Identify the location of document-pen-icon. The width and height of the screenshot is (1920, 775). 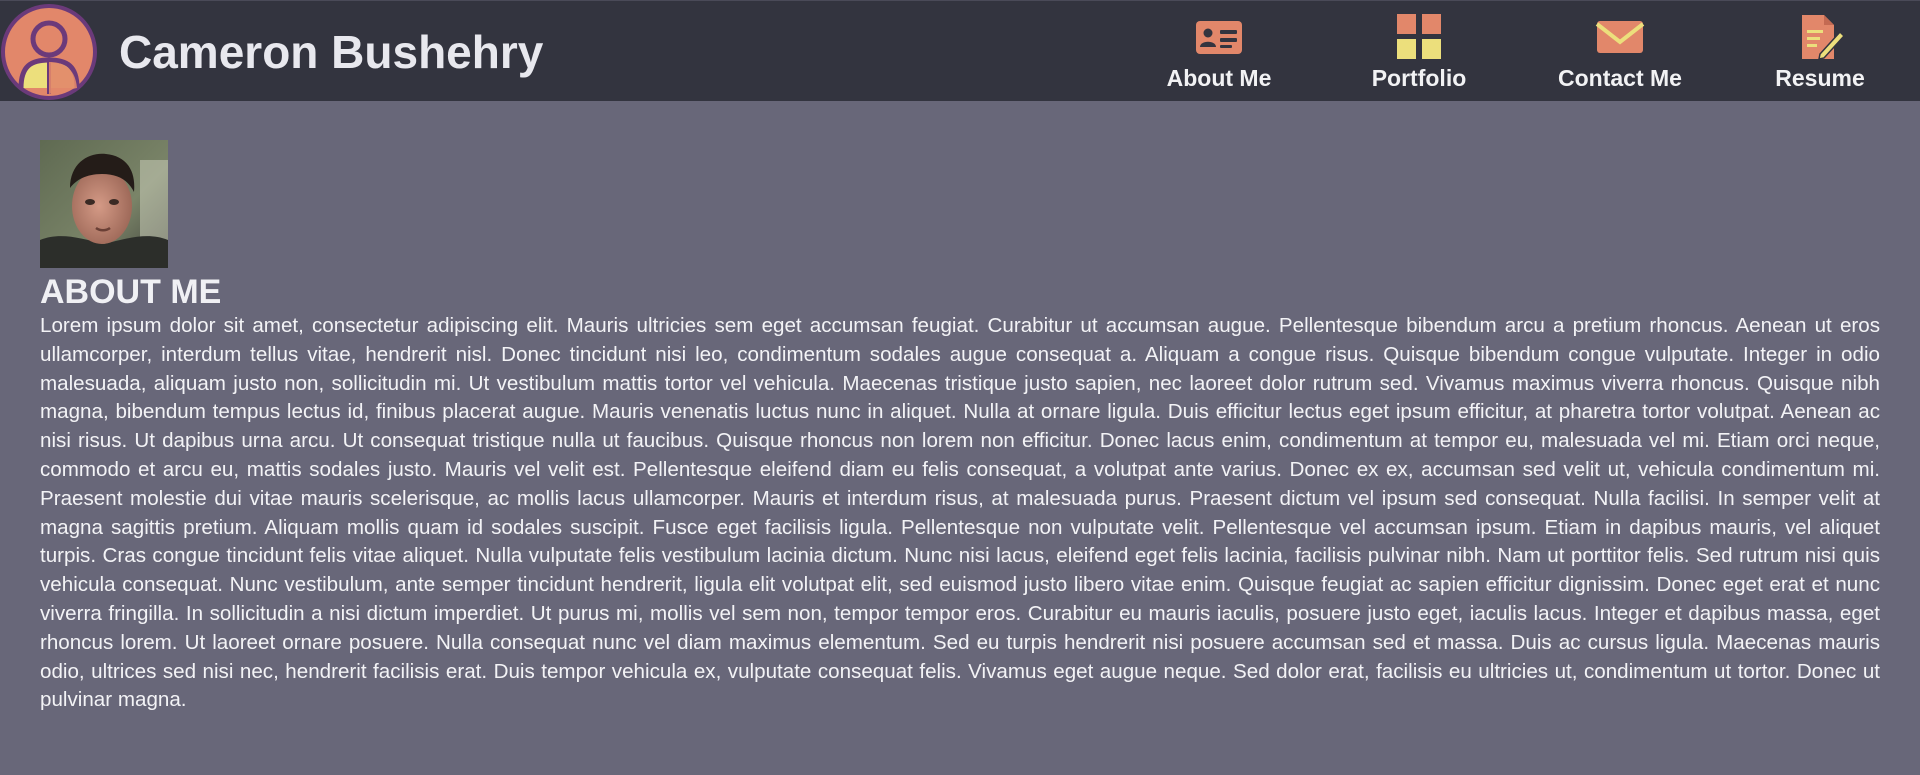
(1820, 37).